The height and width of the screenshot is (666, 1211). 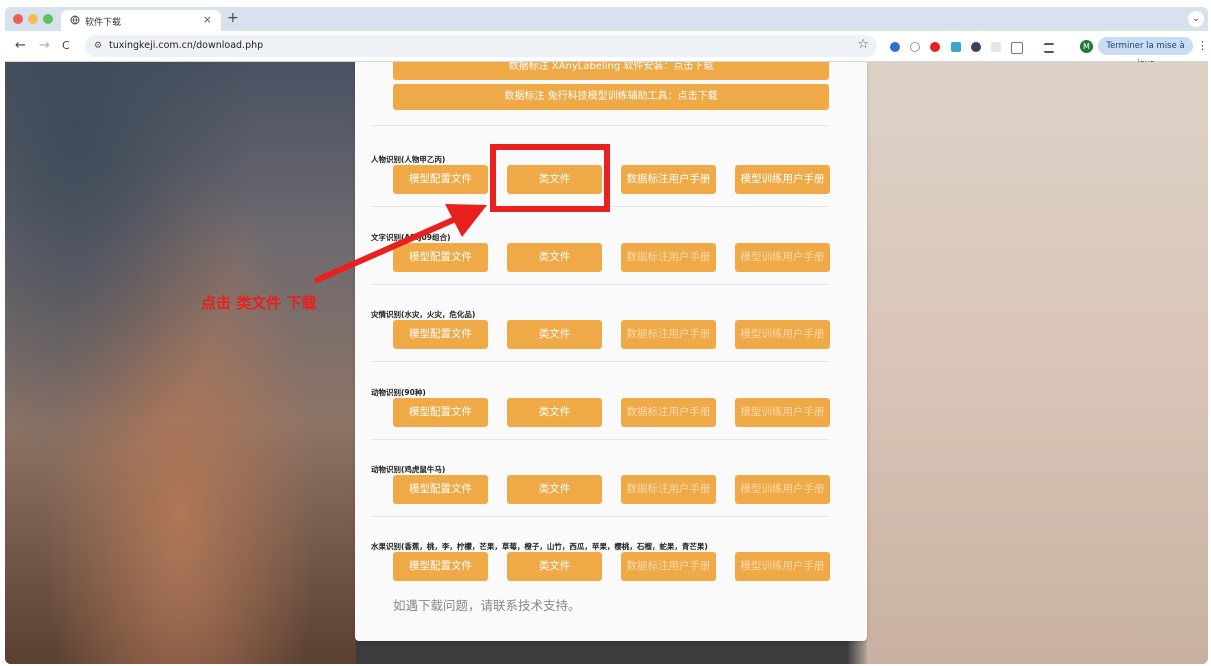 What do you see at coordinates (259, 303) in the screenshot?
I see `annotation-label: 点击 类文件 下载` at bounding box center [259, 303].